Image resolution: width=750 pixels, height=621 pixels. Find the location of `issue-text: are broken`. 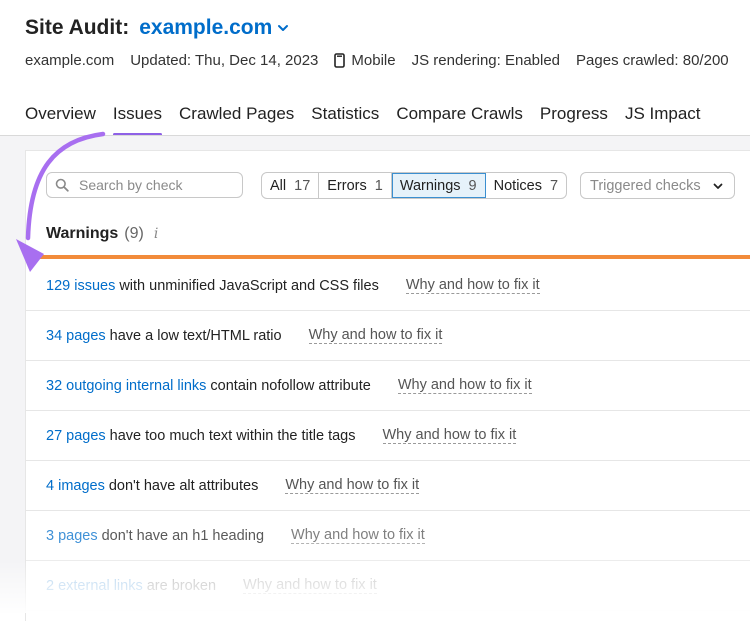

issue-text: are broken is located at coordinates (181, 585).